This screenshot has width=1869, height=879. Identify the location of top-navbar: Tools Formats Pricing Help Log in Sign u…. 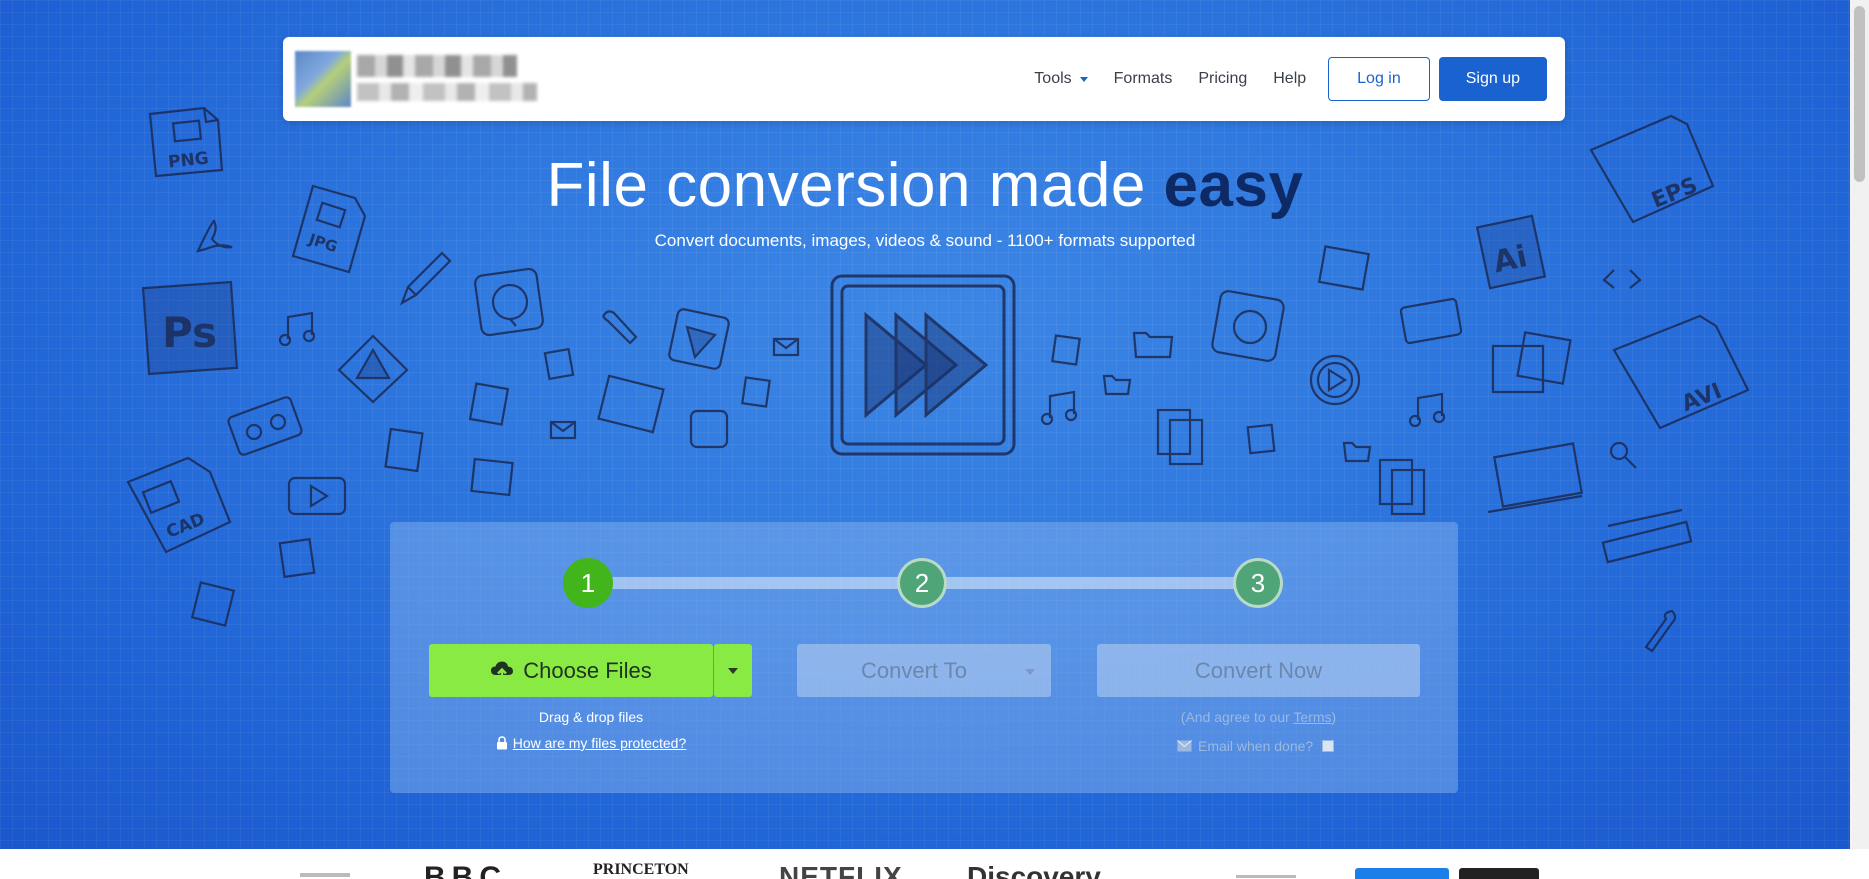
(924, 79).